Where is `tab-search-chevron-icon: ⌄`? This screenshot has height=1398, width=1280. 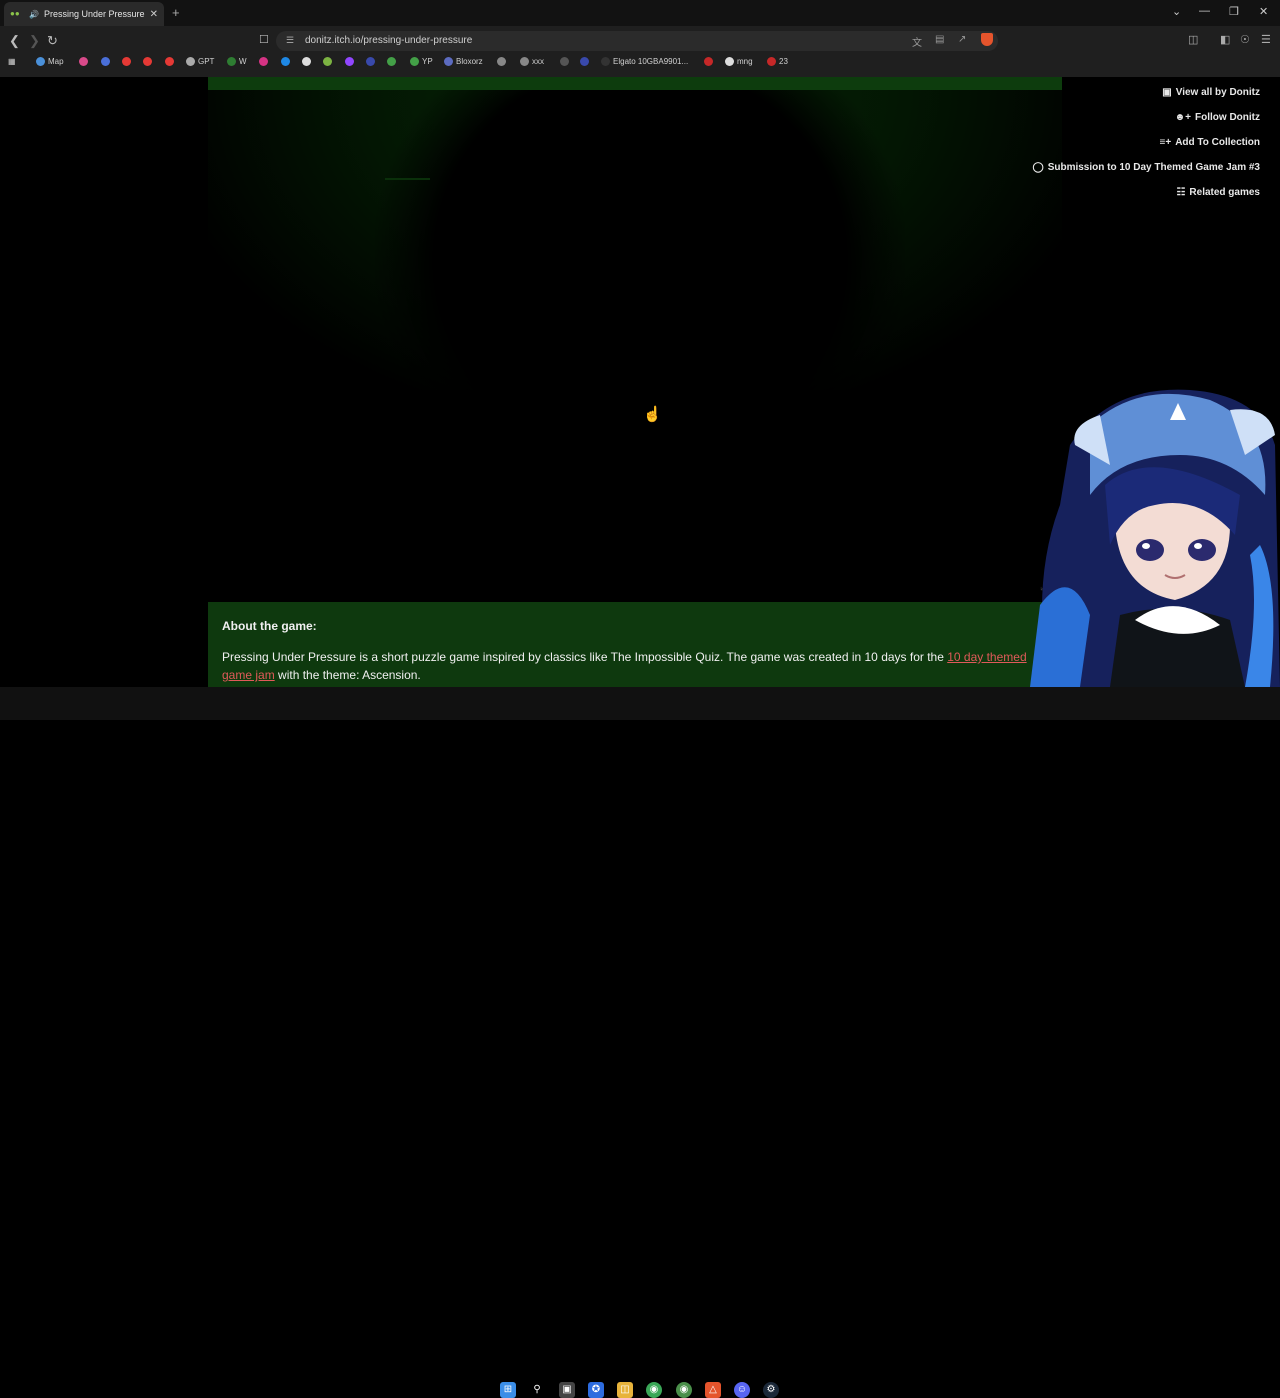 tab-search-chevron-icon: ⌄ is located at coordinates (1176, 11).